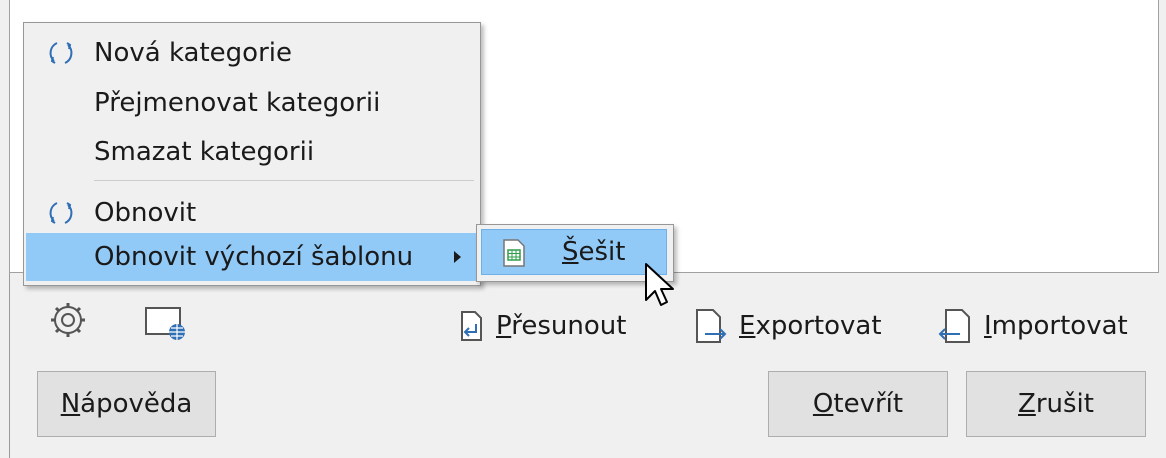  I want to click on open-accel: O, so click(823, 404).